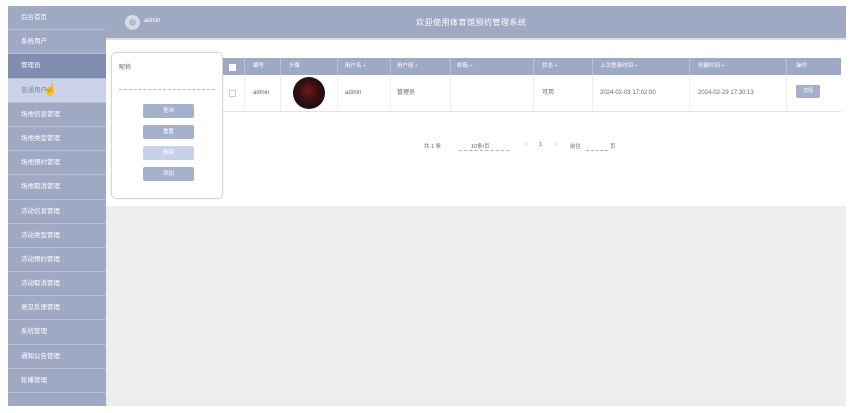  Describe the element at coordinates (548, 93) in the screenshot. I see `cell-status: 可用` at that location.